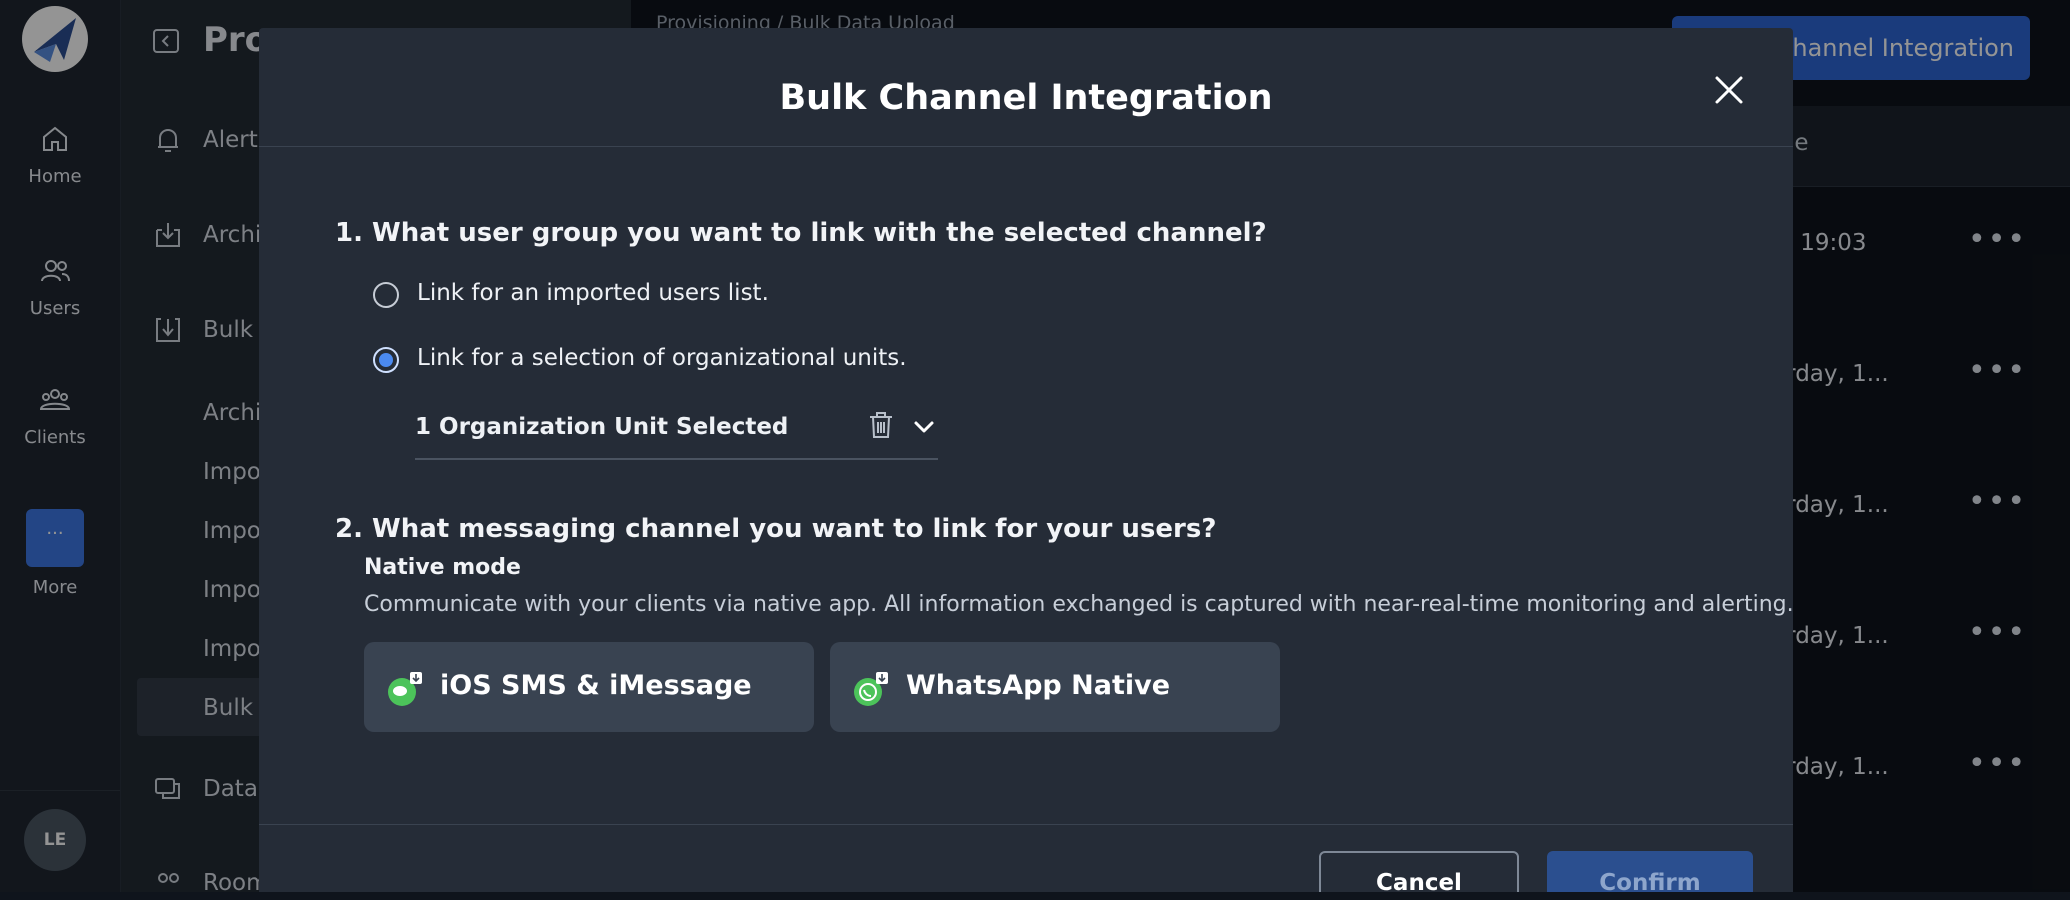 The image size is (2070, 900). What do you see at coordinates (870, 690) in the screenshot?
I see `whatsapp-icon` at bounding box center [870, 690].